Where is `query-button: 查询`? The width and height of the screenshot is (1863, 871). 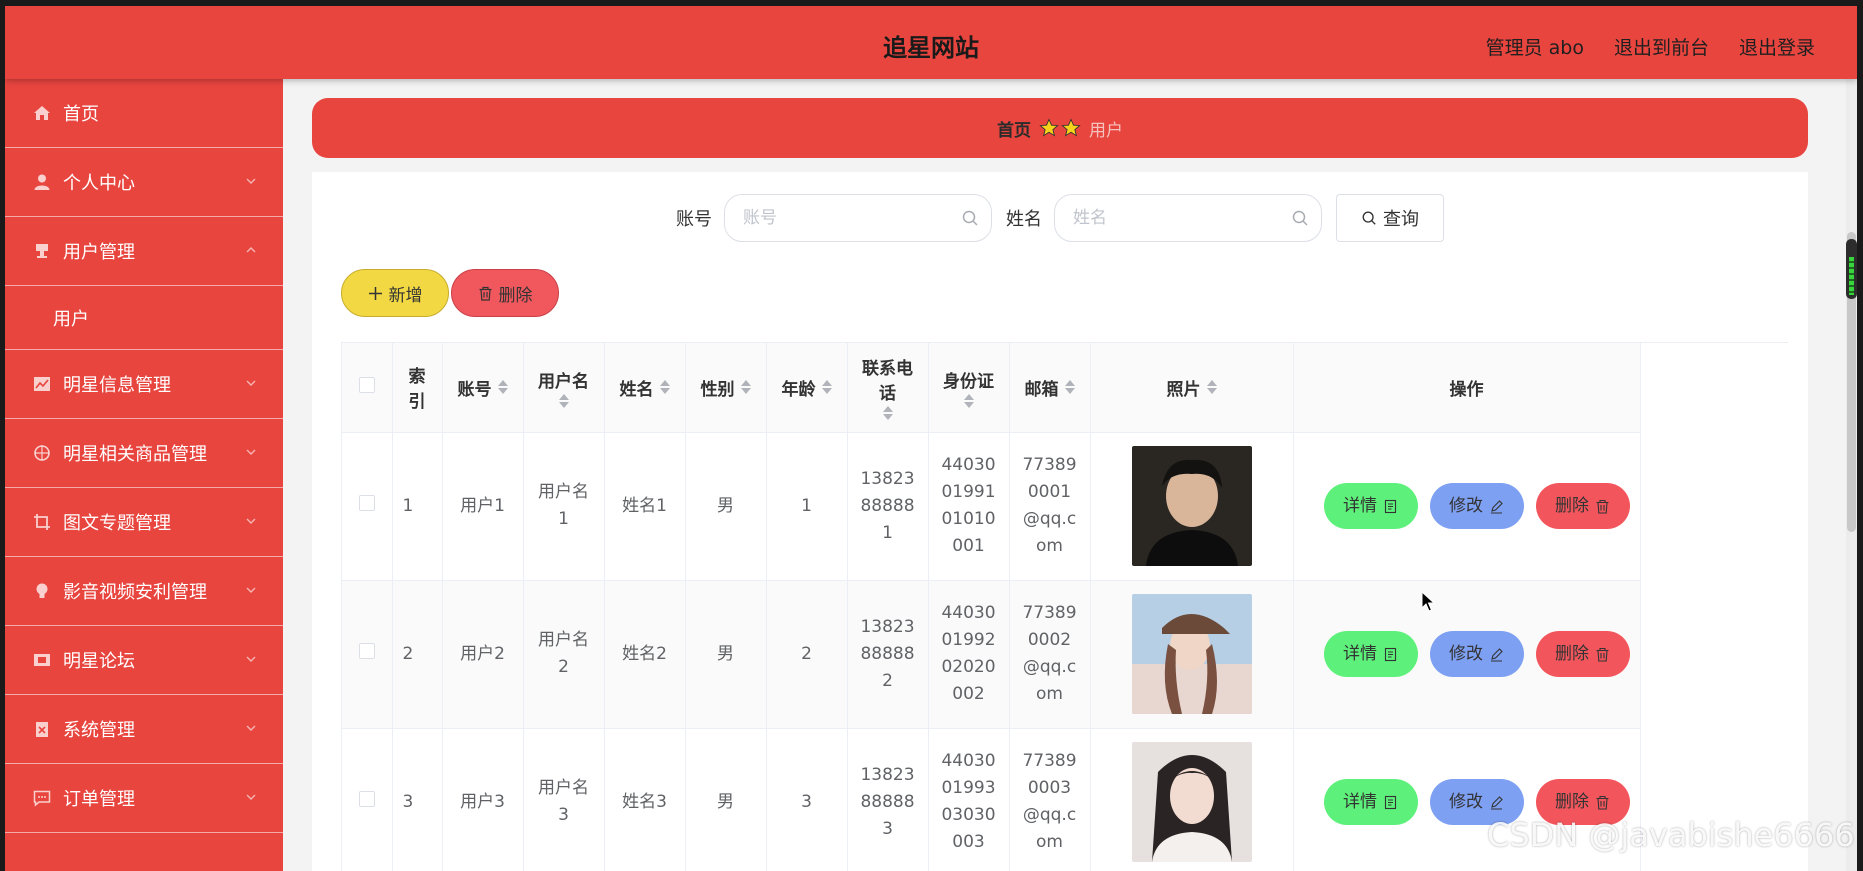
query-button: 查询 is located at coordinates (1390, 218).